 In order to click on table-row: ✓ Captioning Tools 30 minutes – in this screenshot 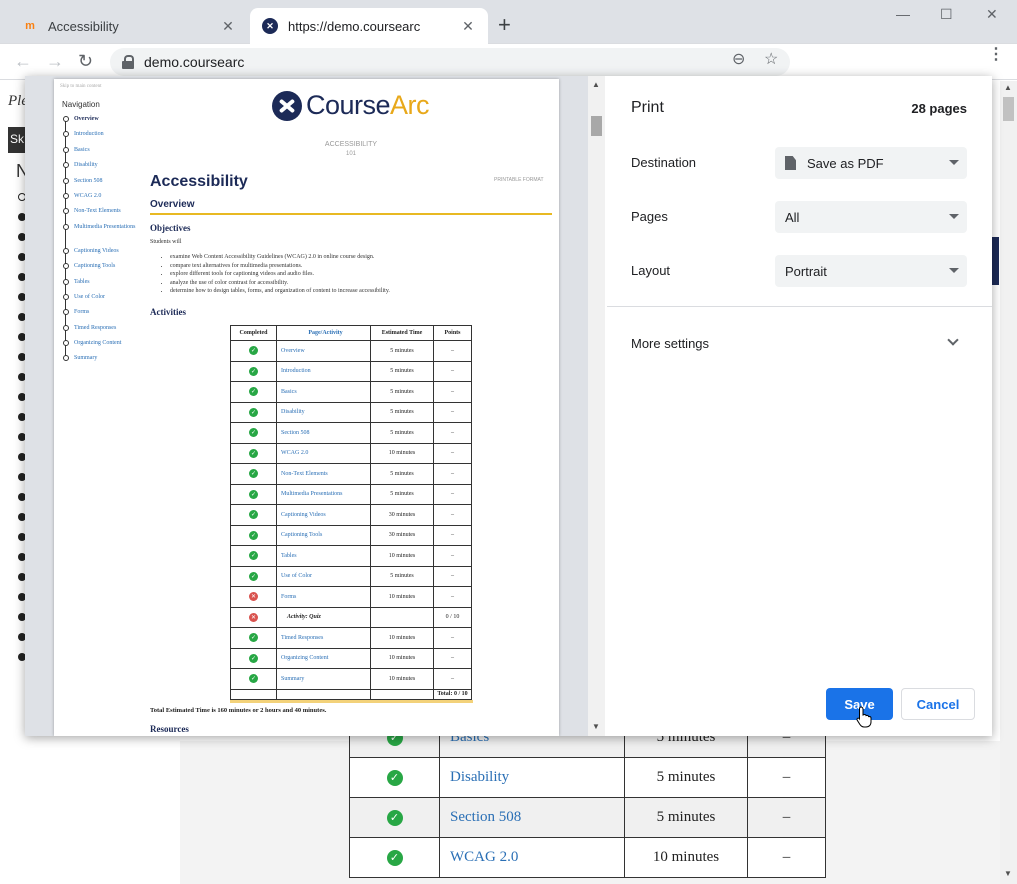, I will do `click(351, 535)`.